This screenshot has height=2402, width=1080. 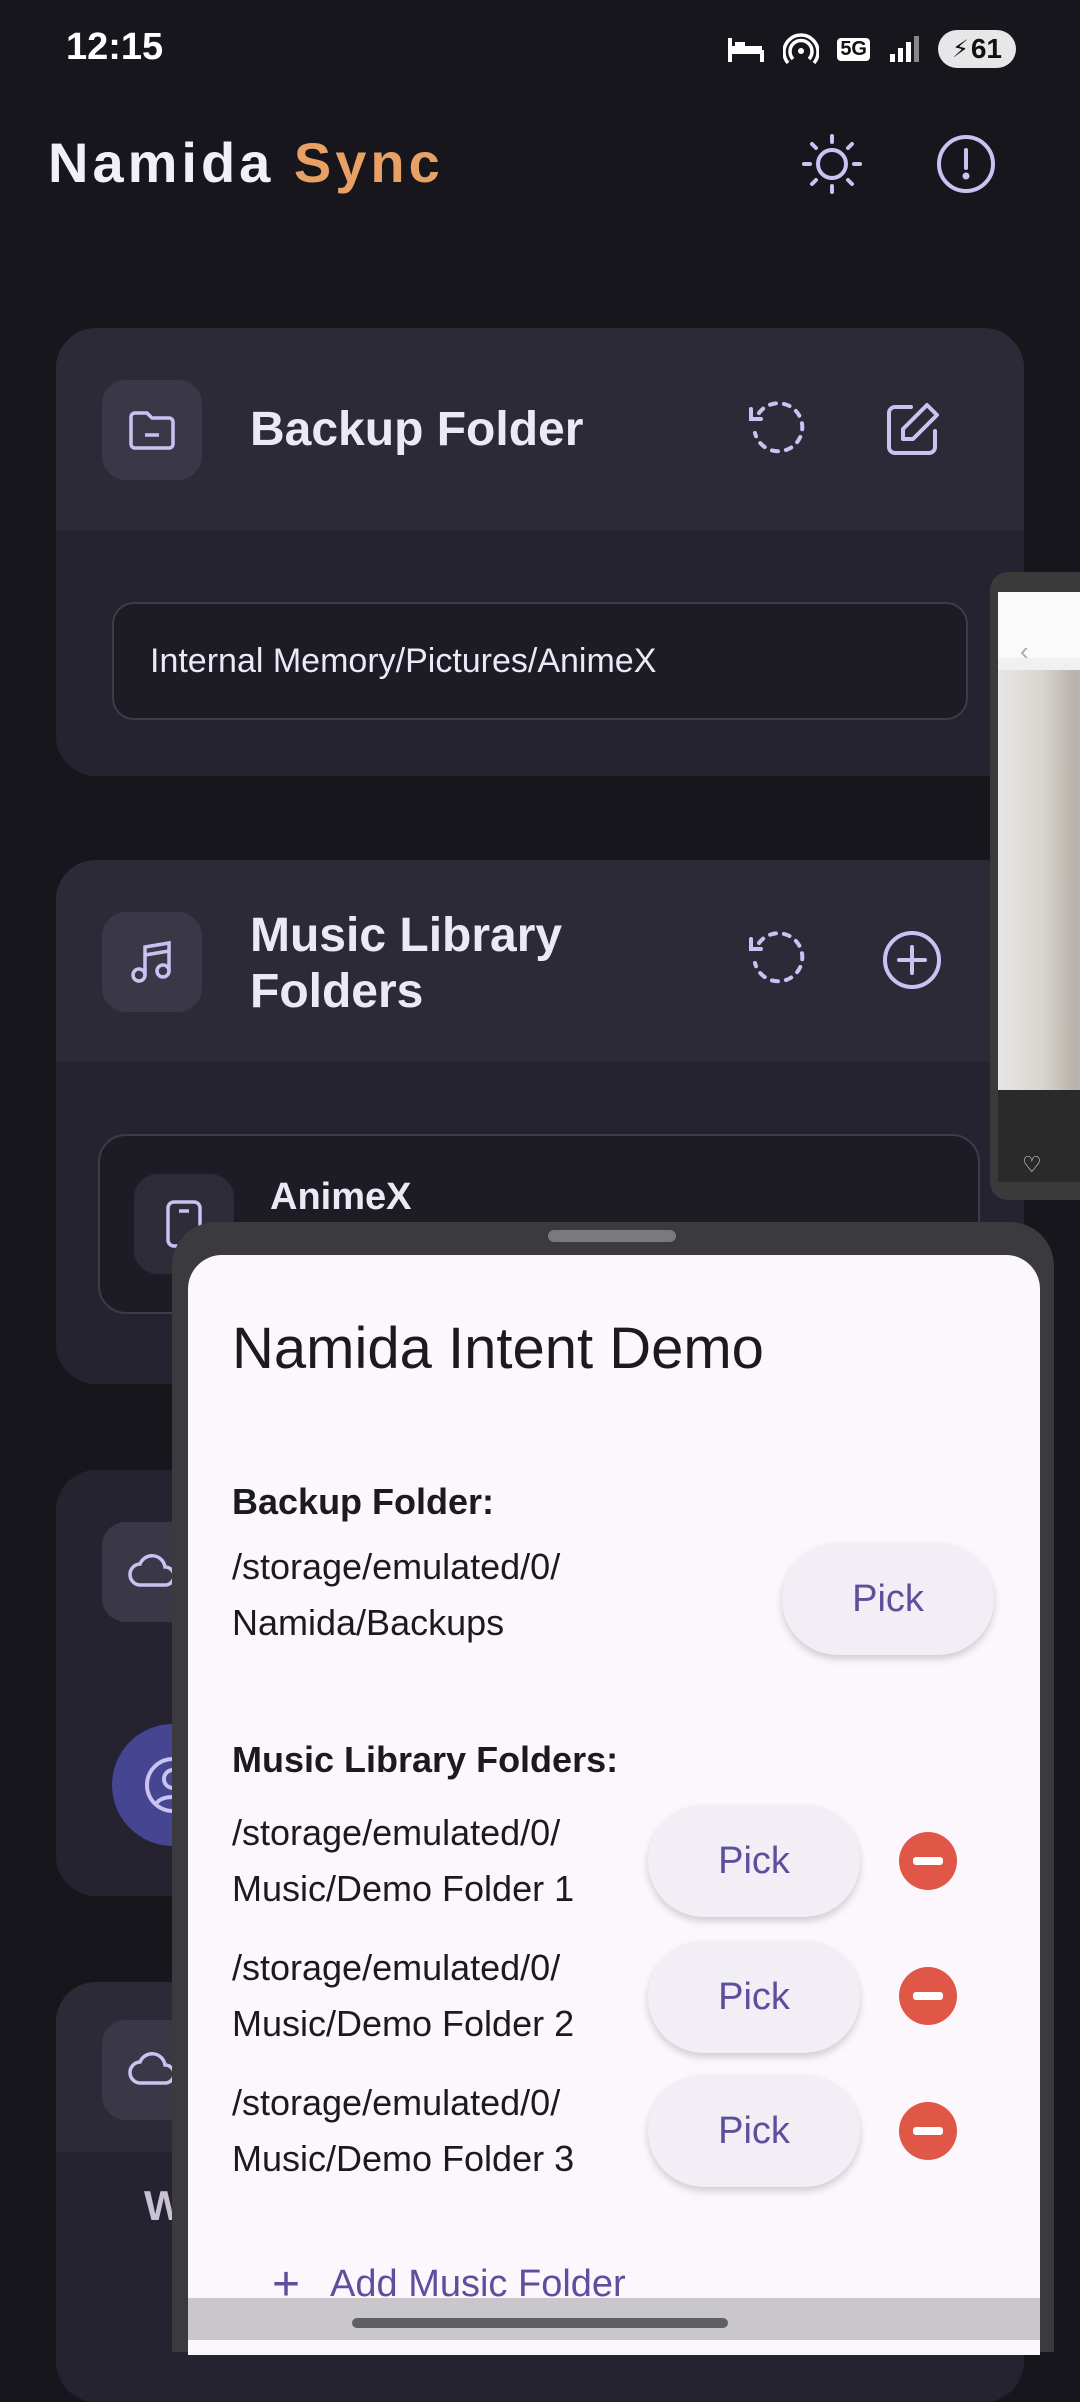 I want to click on folder-2-line1: /storage/emulated/0/, so click(x=396, y=1967).